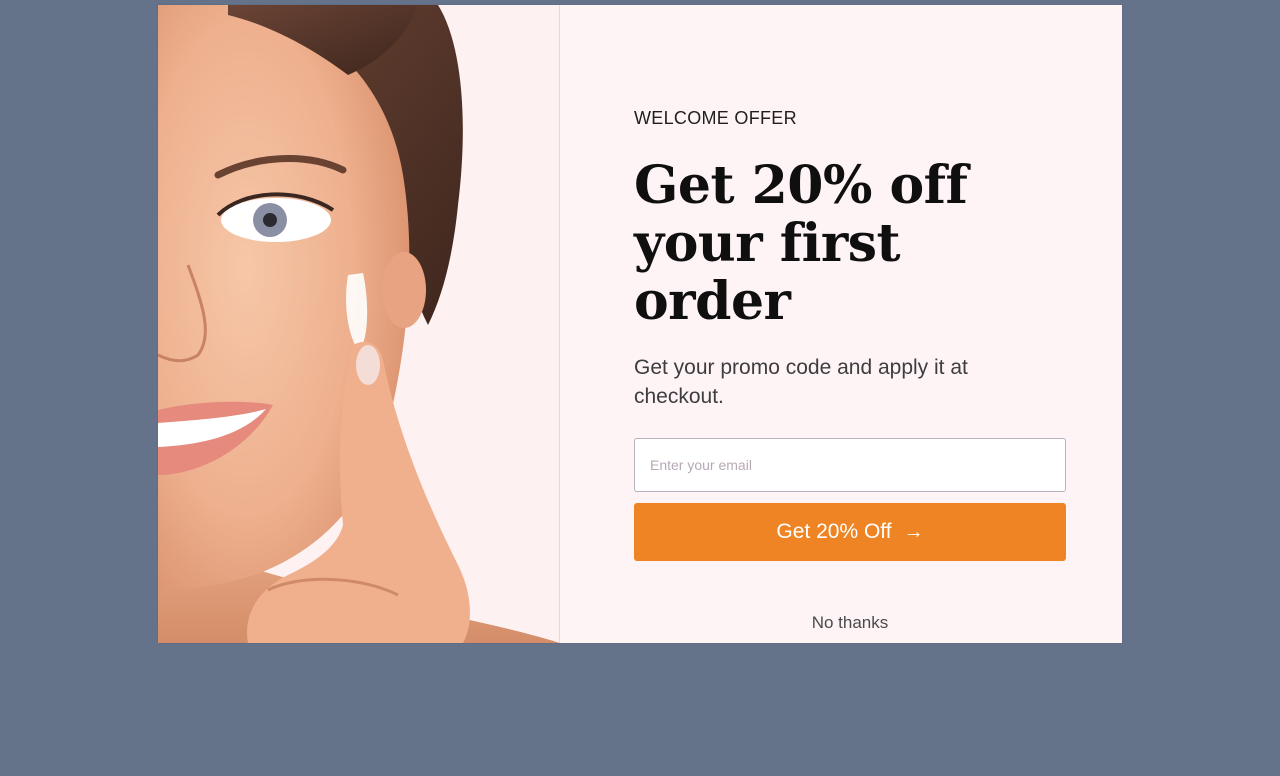  Describe the element at coordinates (850, 623) in the screenshot. I see `no-thanks-link: No thanks` at that location.